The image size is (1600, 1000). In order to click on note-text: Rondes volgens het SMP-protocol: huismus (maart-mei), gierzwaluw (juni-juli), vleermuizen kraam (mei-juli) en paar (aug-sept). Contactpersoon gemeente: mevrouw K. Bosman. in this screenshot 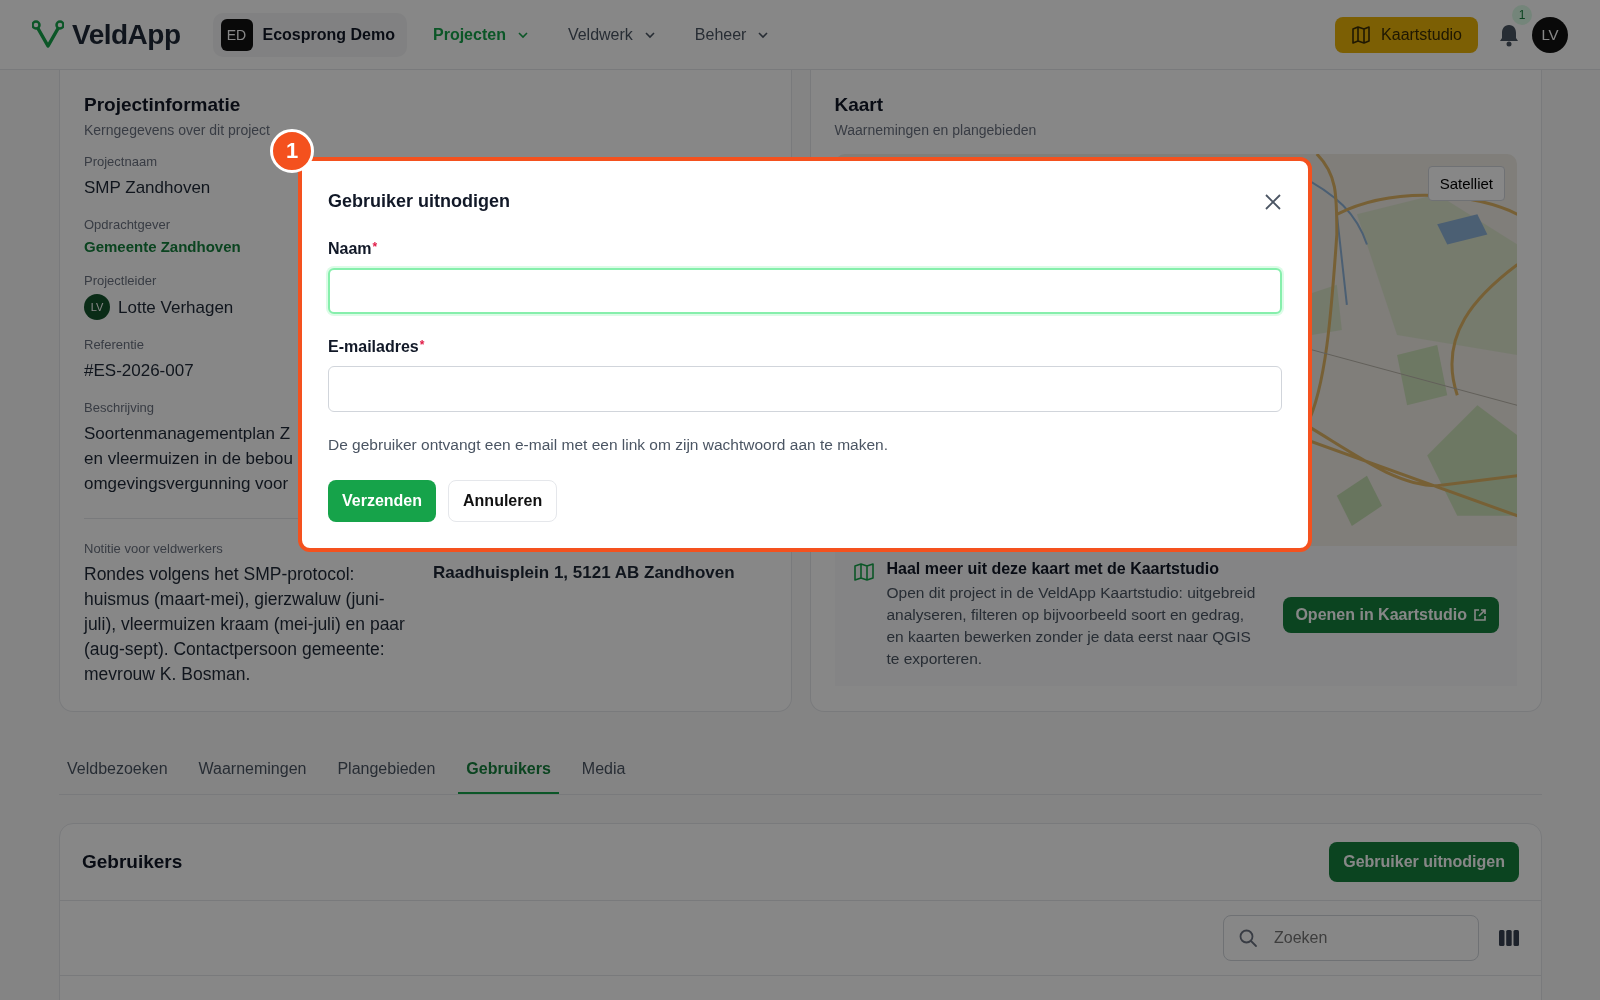, I will do `click(245, 624)`.